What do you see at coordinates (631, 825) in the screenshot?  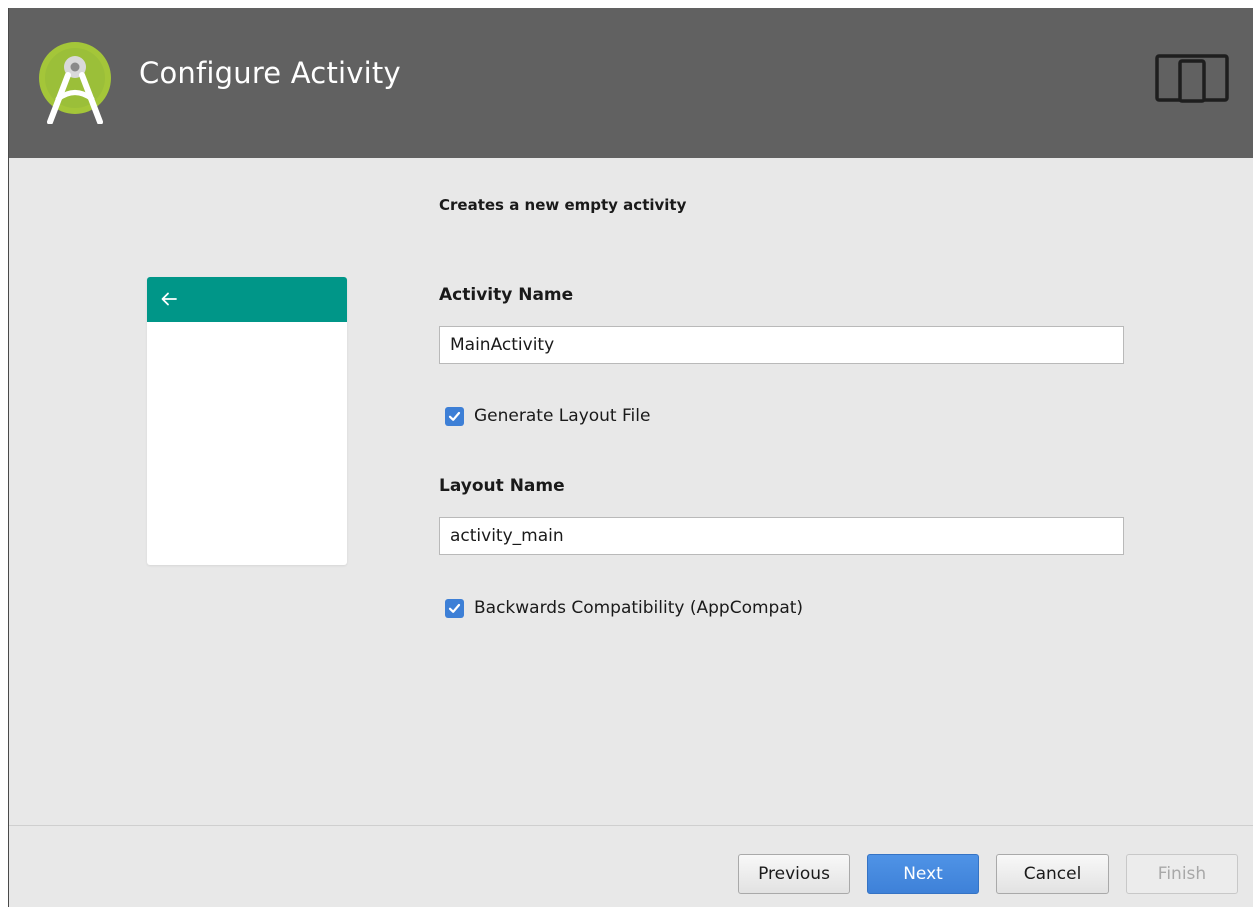 I see `footer-divider` at bounding box center [631, 825].